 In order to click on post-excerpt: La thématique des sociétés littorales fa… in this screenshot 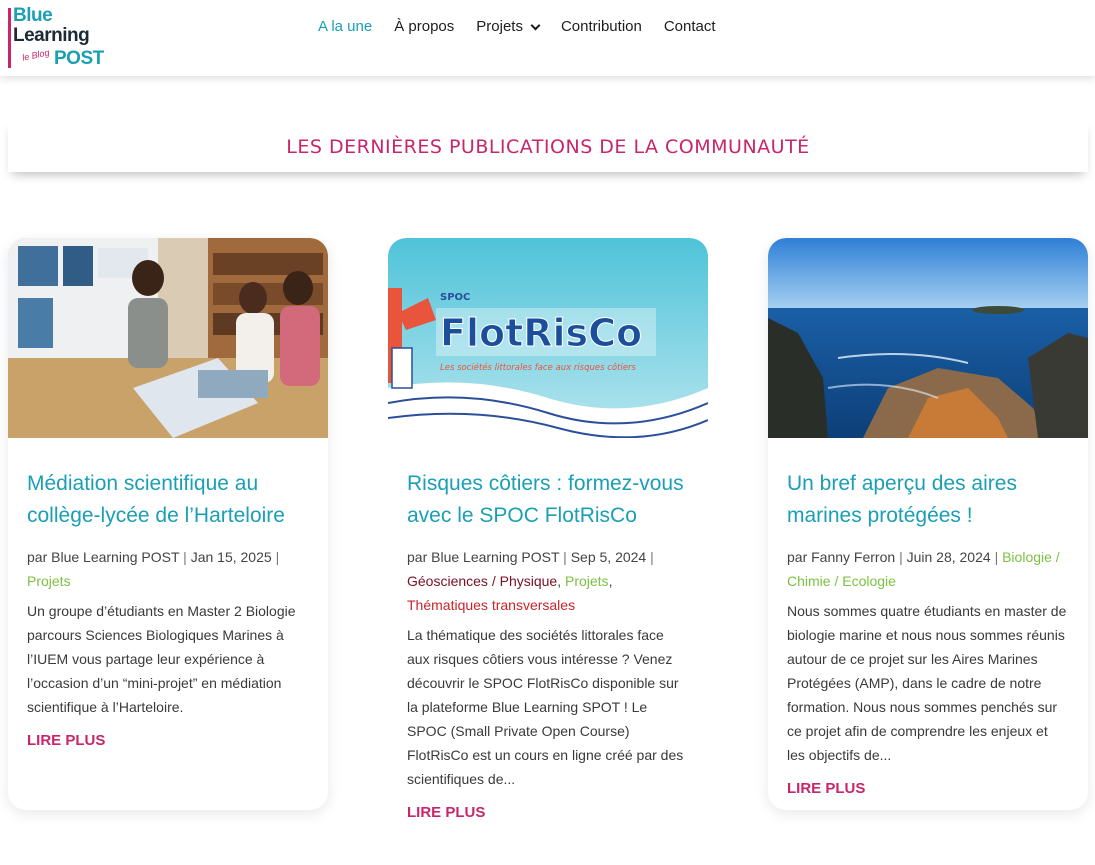, I will do `click(545, 707)`.